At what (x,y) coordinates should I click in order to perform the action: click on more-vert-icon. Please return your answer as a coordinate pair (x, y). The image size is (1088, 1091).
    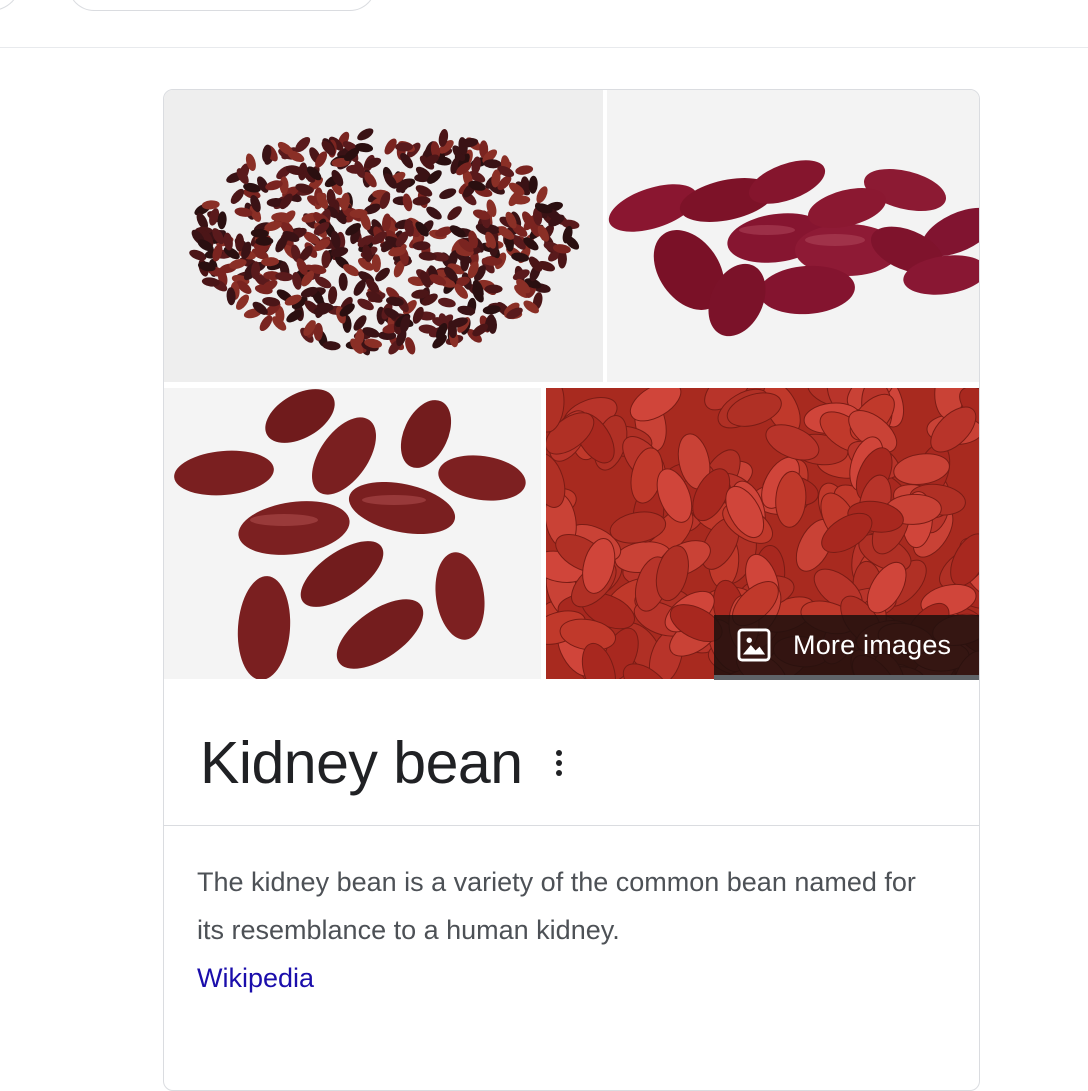
    Looking at the image, I should click on (559, 763).